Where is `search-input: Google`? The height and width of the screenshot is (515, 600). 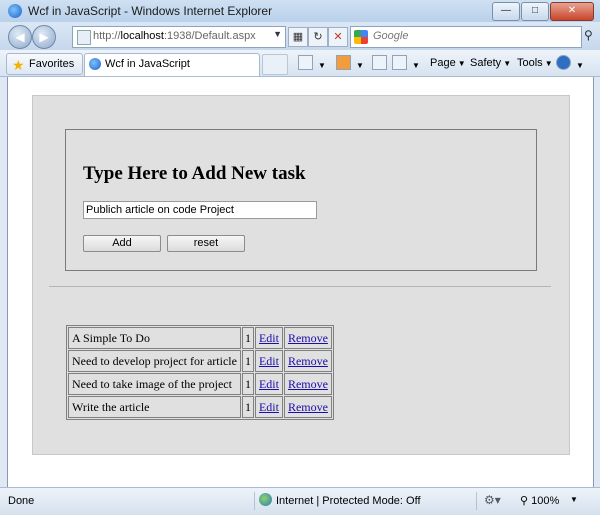
search-input: Google is located at coordinates (466, 37).